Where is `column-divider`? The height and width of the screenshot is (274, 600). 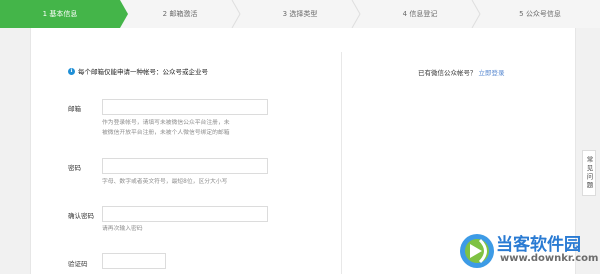 column-divider is located at coordinates (341, 163).